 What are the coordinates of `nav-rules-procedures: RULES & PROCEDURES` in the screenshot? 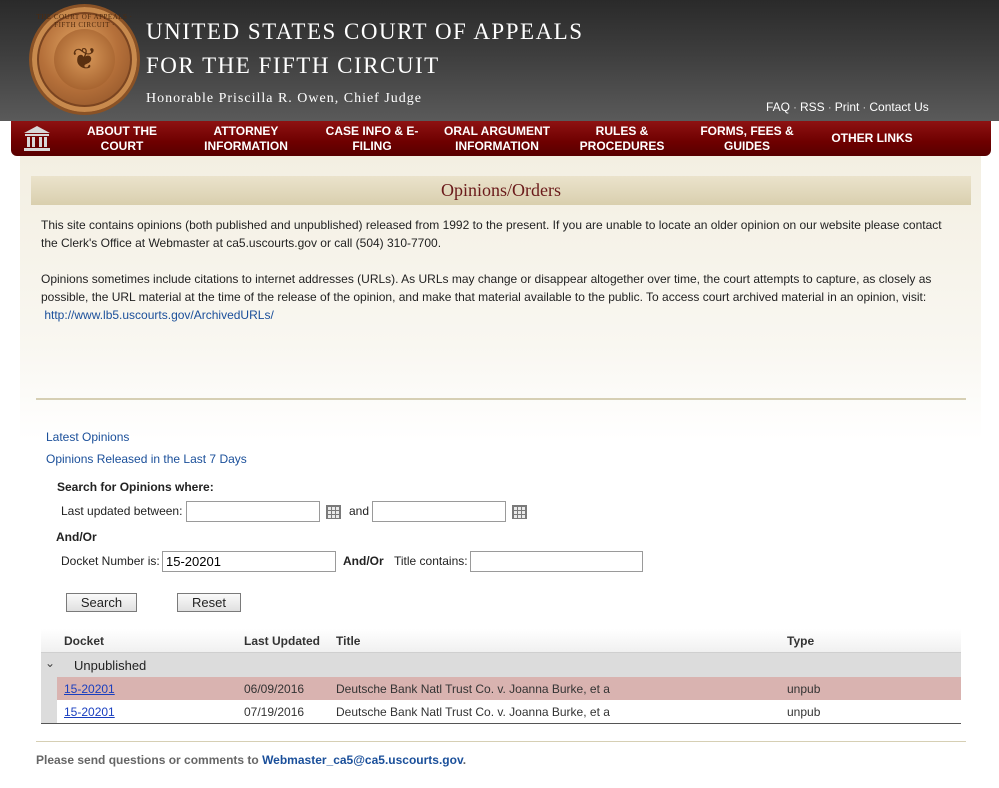 It's located at (622, 138).